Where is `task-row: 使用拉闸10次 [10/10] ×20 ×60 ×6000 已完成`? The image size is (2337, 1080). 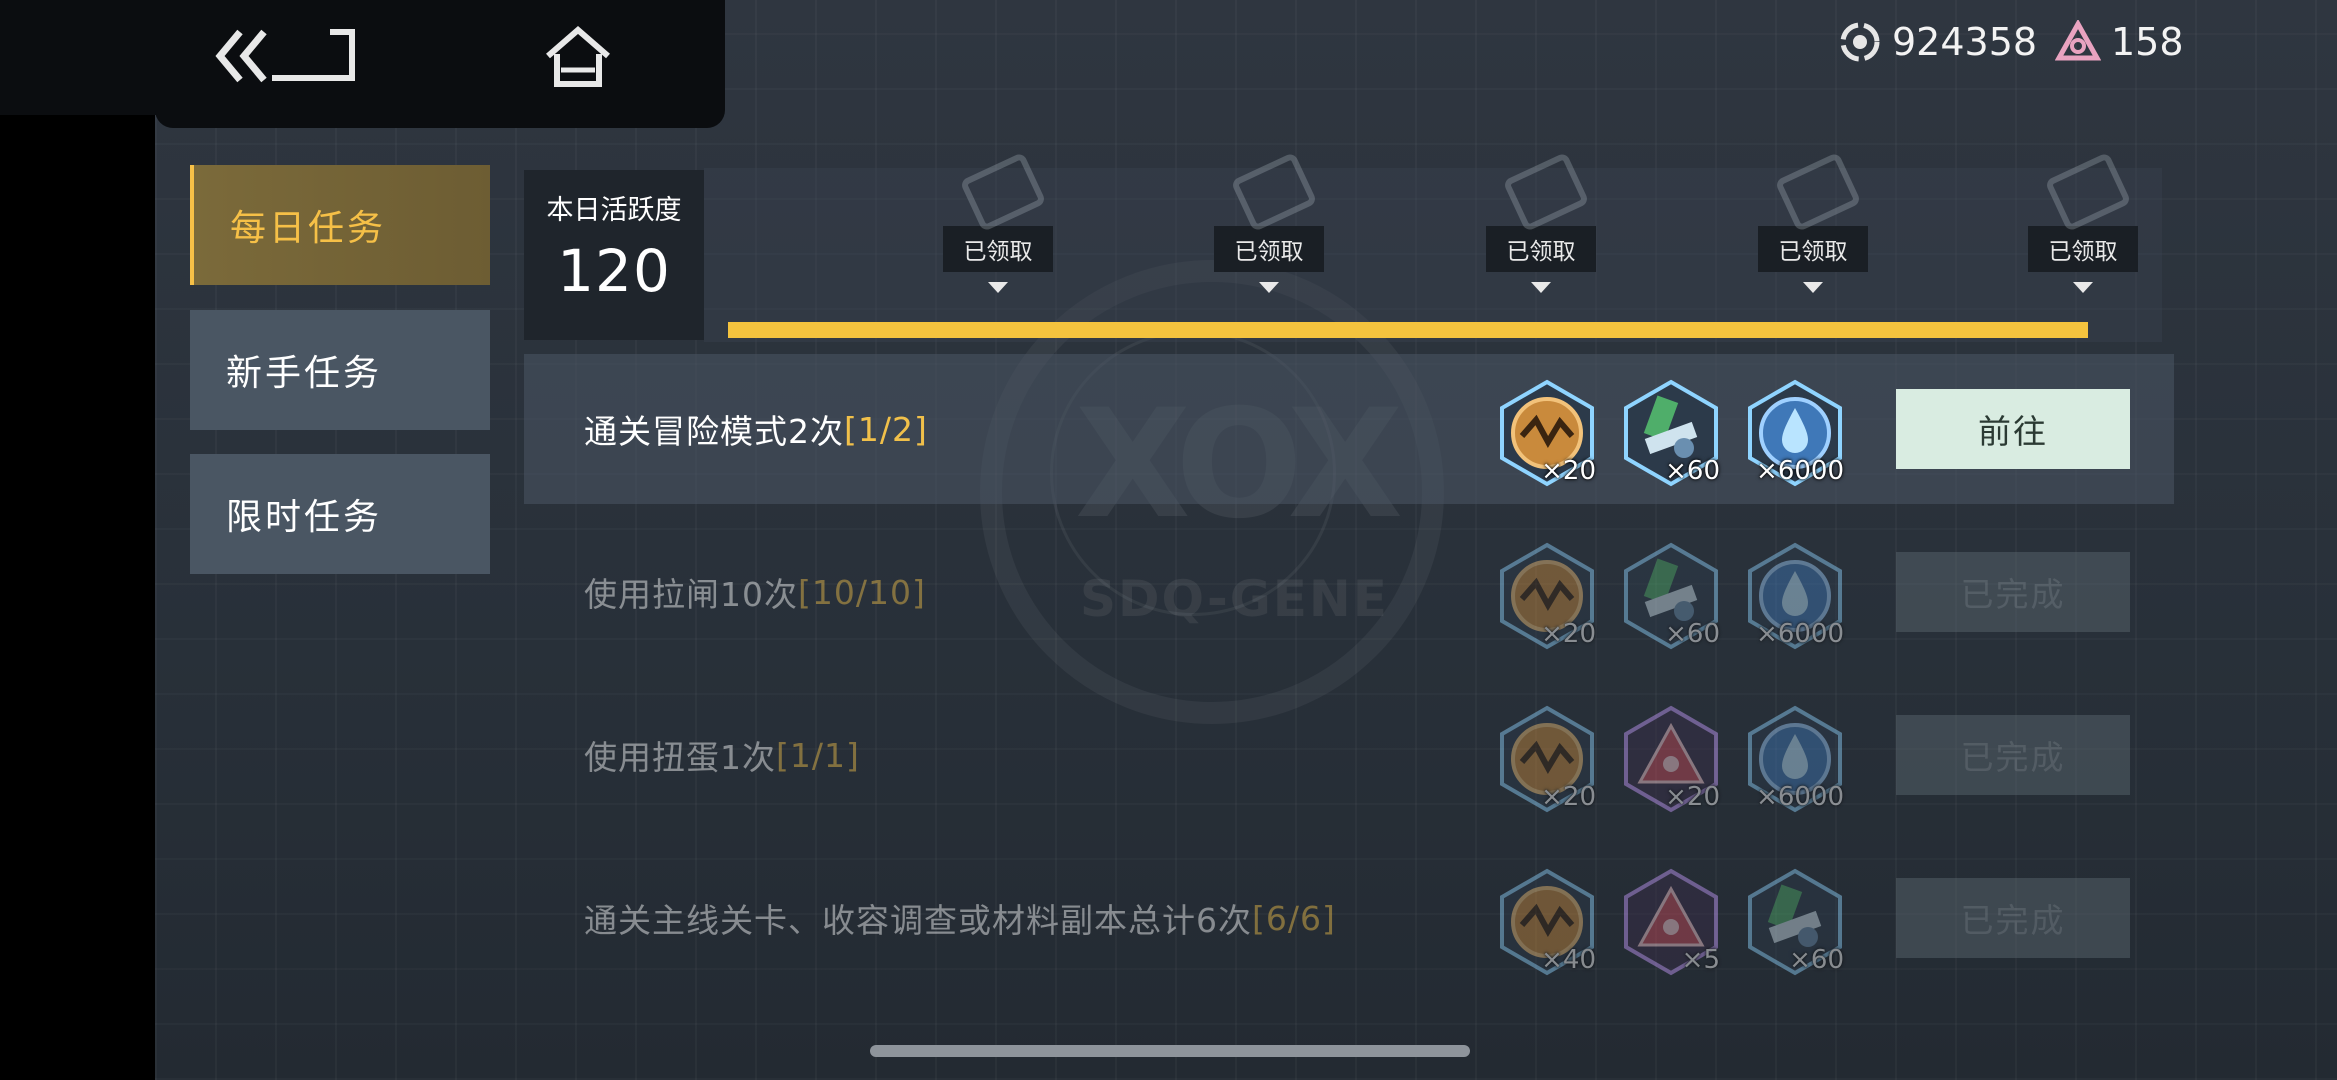
task-row: 使用拉闸10次 [10/10] ×20 ×60 ×6000 已完成 is located at coordinates (1349, 592).